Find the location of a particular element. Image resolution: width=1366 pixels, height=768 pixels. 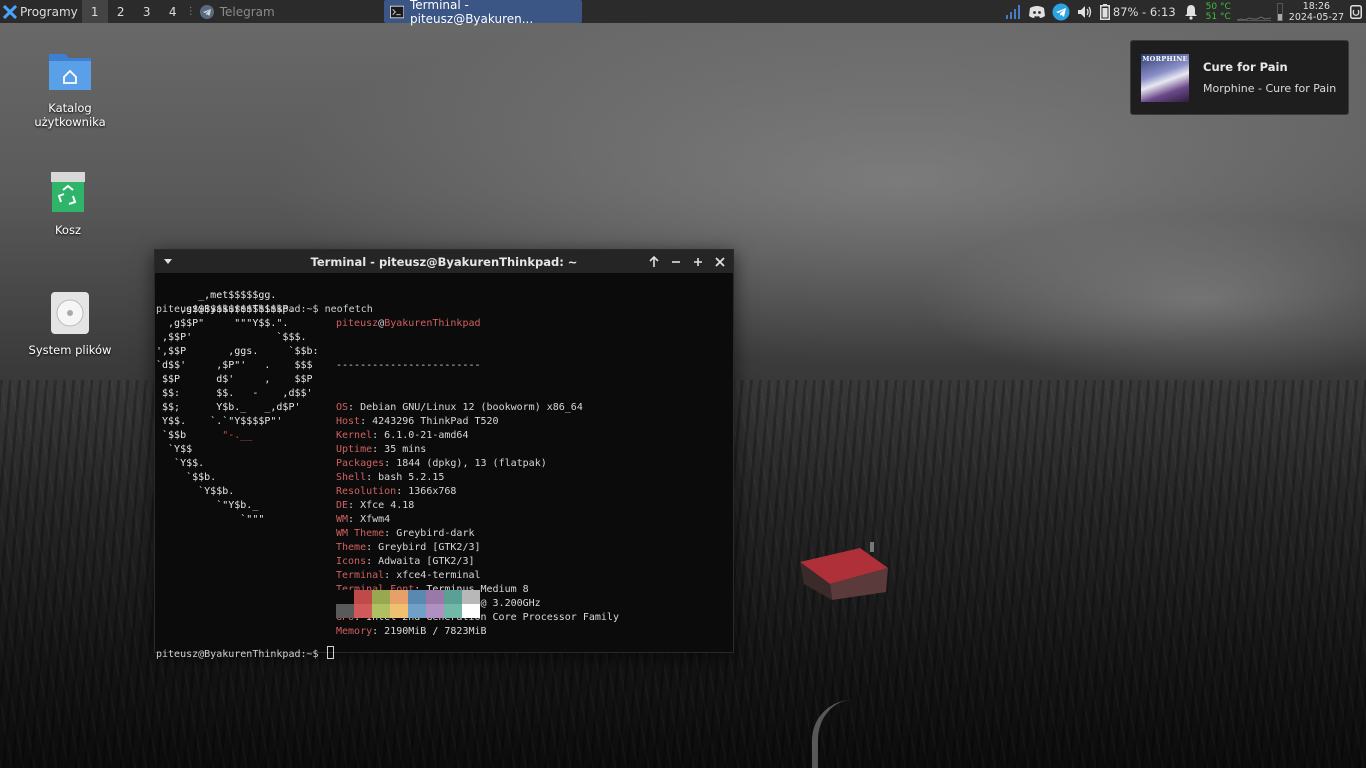

workspace-2: 2 is located at coordinates (121, 11).